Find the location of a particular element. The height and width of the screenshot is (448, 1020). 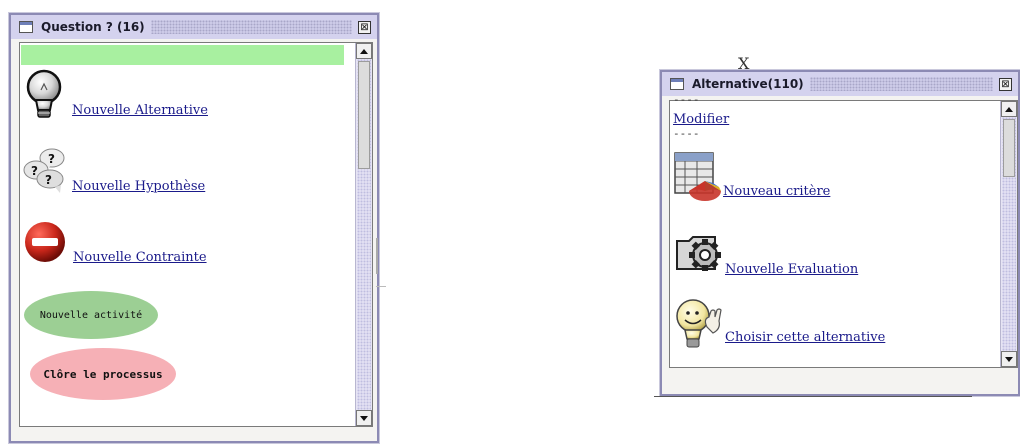

new-alternative-link: Nouvelle Alternative is located at coordinates (140, 110).